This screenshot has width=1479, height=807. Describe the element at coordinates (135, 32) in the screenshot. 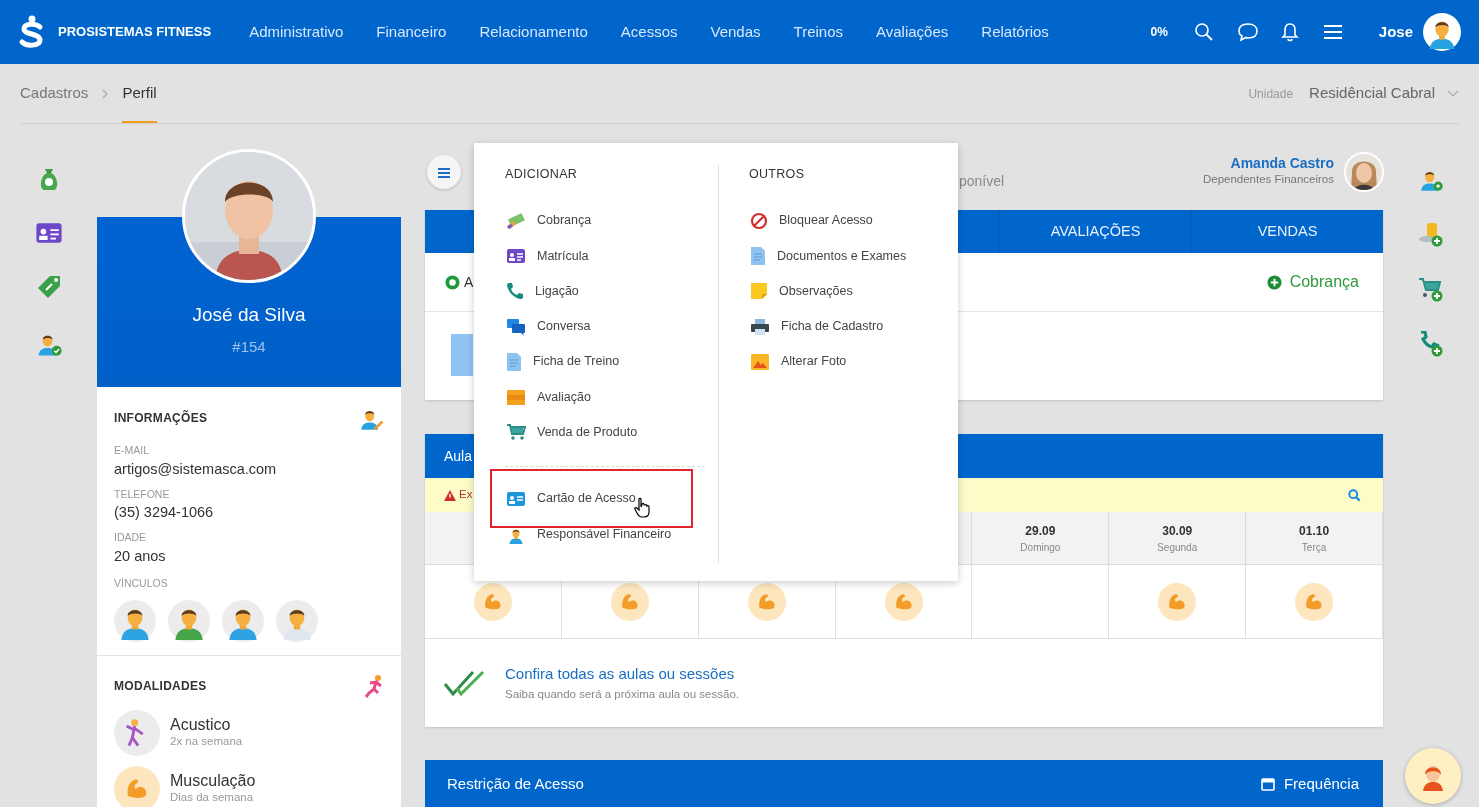

I see `brand-name: PROSISTEMAS FITNESS` at that location.